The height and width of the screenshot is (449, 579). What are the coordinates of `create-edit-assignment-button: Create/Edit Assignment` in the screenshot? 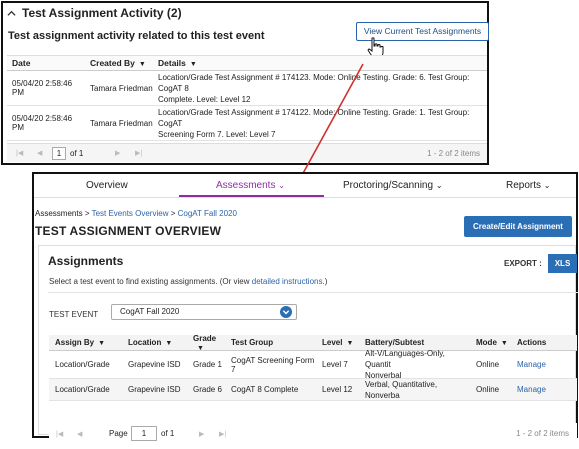 It's located at (518, 226).